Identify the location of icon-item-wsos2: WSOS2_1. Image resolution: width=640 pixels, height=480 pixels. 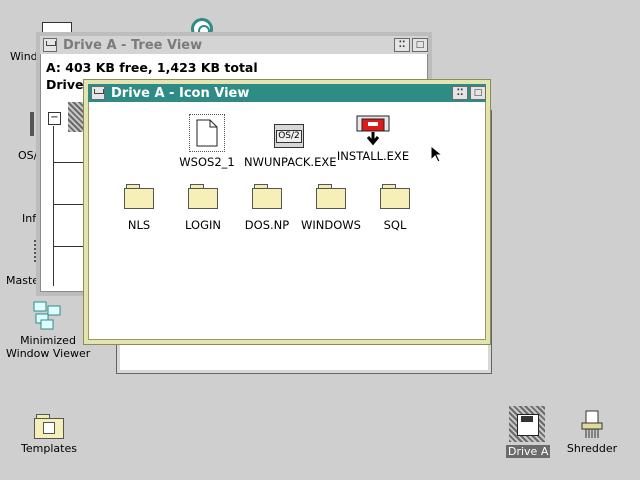
(207, 141).